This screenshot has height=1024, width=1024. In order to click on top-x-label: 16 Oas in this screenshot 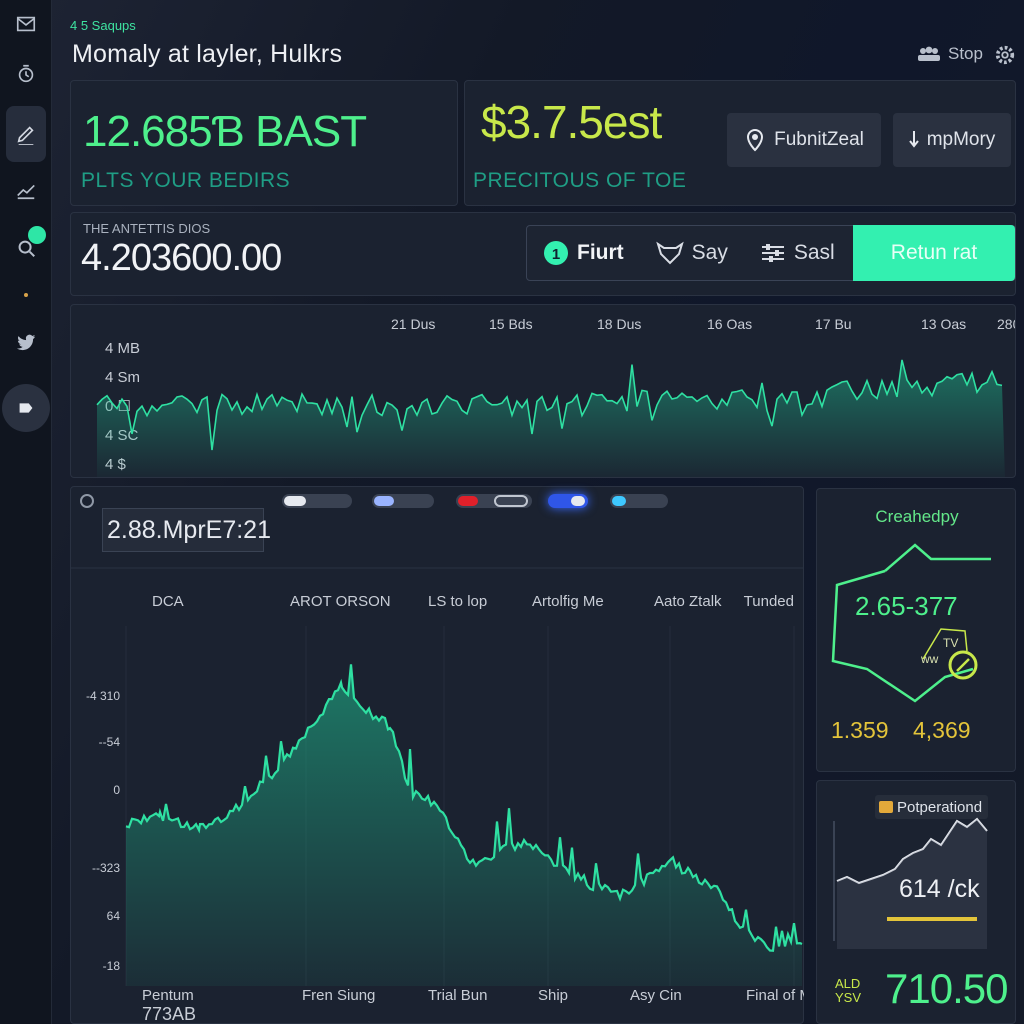, I will do `click(729, 324)`.